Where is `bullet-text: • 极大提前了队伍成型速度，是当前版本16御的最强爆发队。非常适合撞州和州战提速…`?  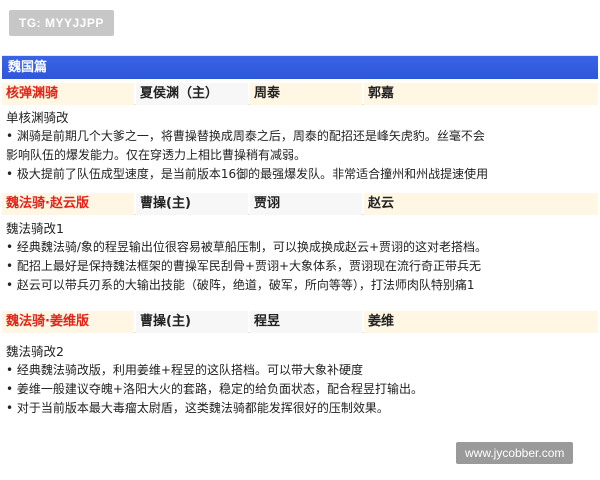
bullet-text: • 极大提前了队伍成型速度，是当前版本16御的最强爆发队。非常适合撞州和州战提速… is located at coordinates (247, 174).